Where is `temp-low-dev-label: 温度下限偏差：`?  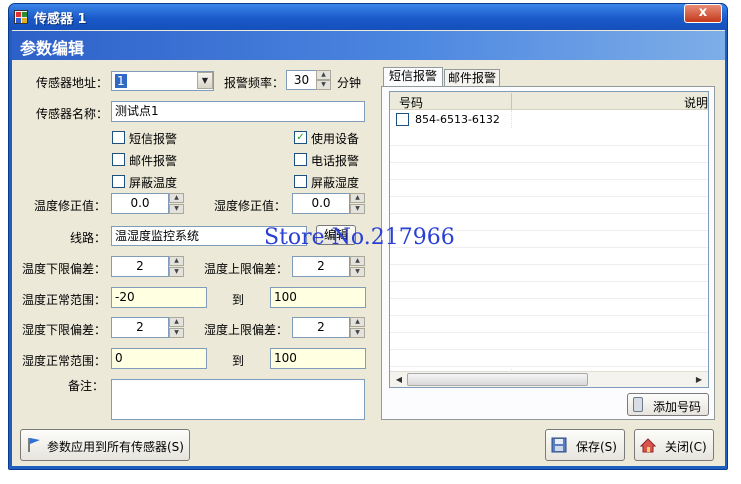
temp-low-dev-label: 温度下限偏差： is located at coordinates (63, 269).